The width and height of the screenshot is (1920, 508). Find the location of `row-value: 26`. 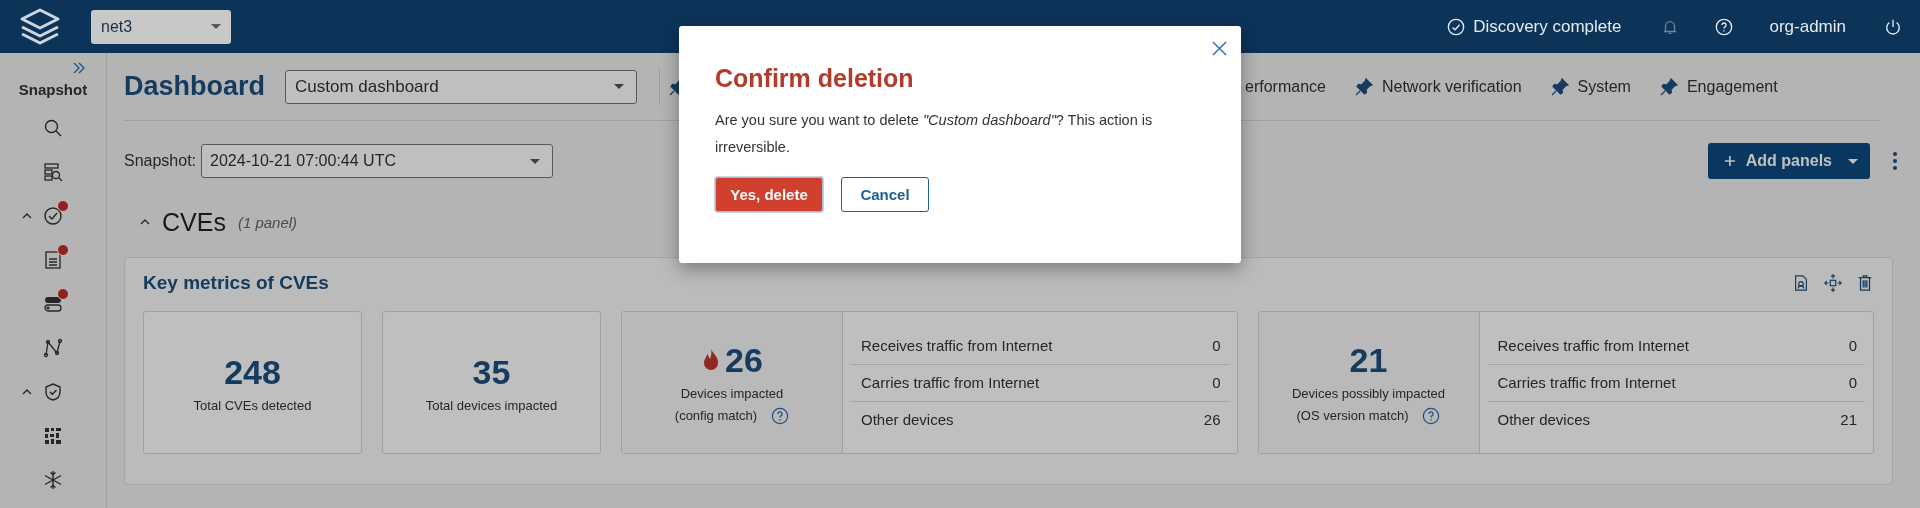

row-value: 26 is located at coordinates (1212, 419).